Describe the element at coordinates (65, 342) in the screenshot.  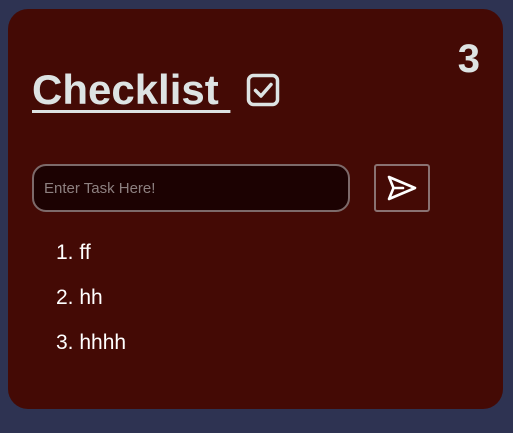
I see `task-number: 3.` at that location.